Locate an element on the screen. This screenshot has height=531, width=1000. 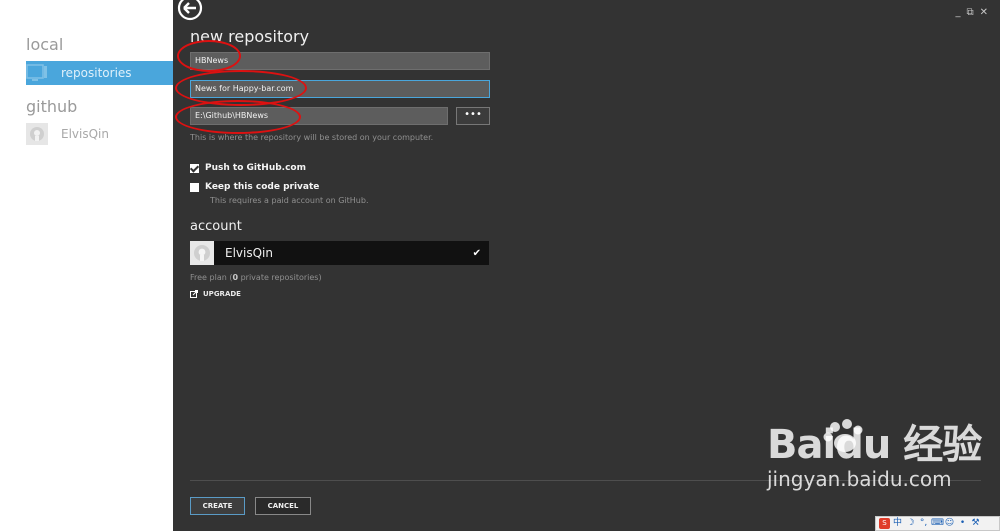
monitor-icon is located at coordinates (37, 73).